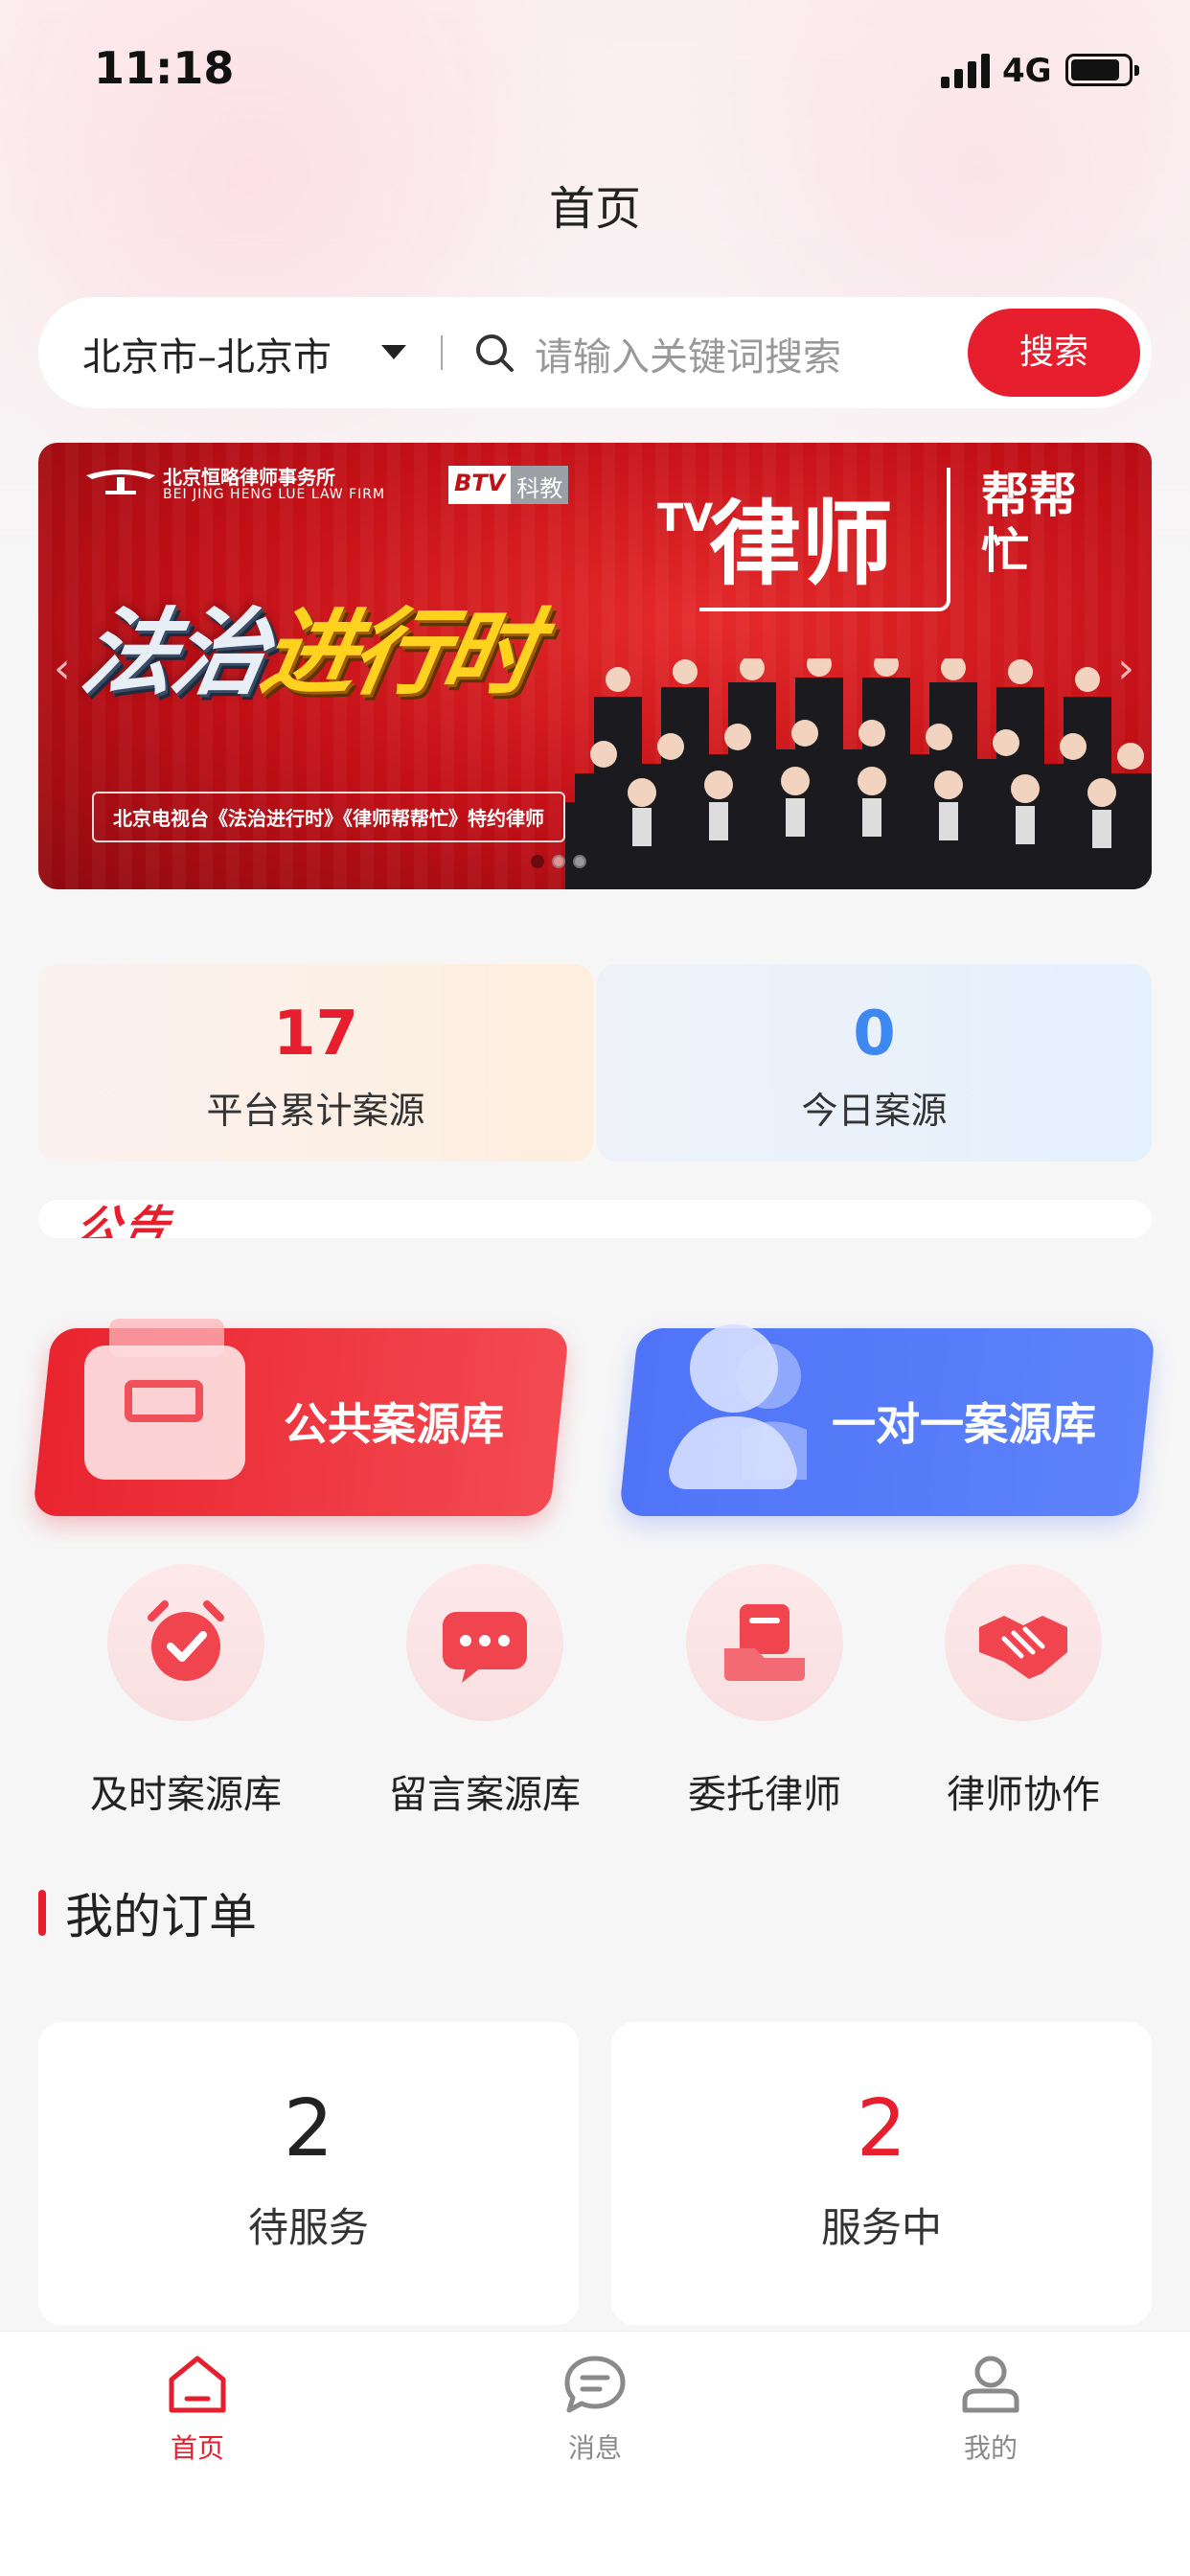 The width and height of the screenshot is (1190, 2576). I want to click on public-case-library-button: 公共案源库, so click(301, 1417).